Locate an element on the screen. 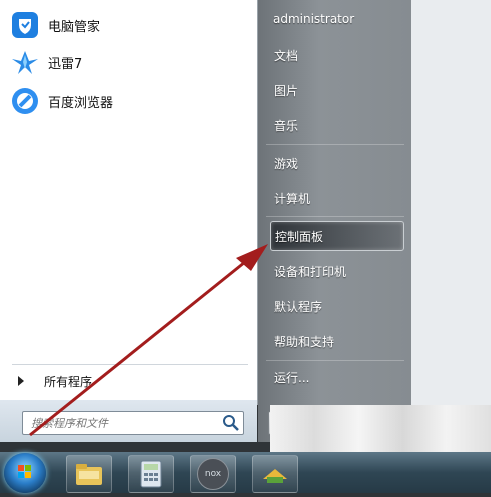 Image resolution: width=491 pixels, height=497 pixels. menu-item-control-panel: 控制面板 is located at coordinates (337, 236).